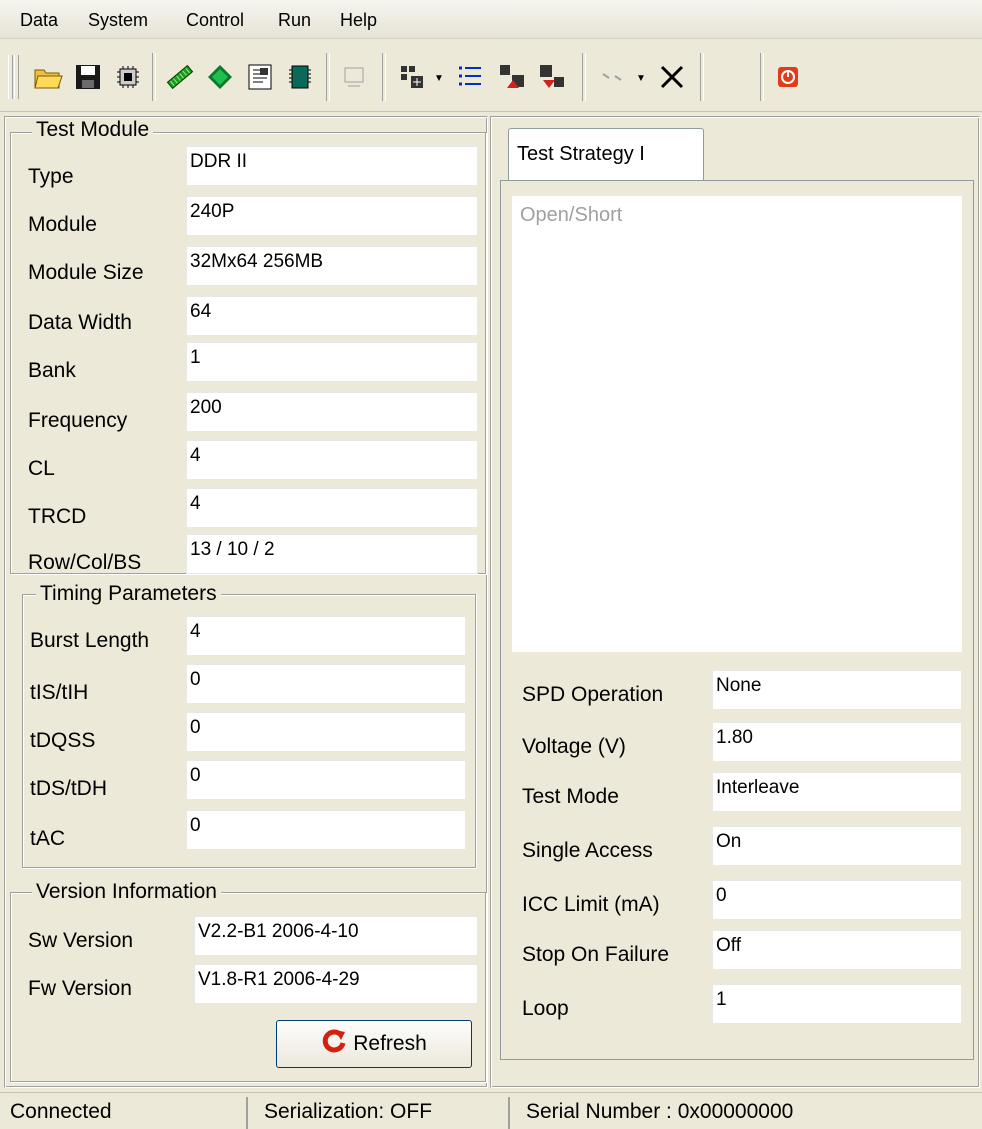 The image size is (982, 1129). I want to click on power-icon, so click(788, 77).